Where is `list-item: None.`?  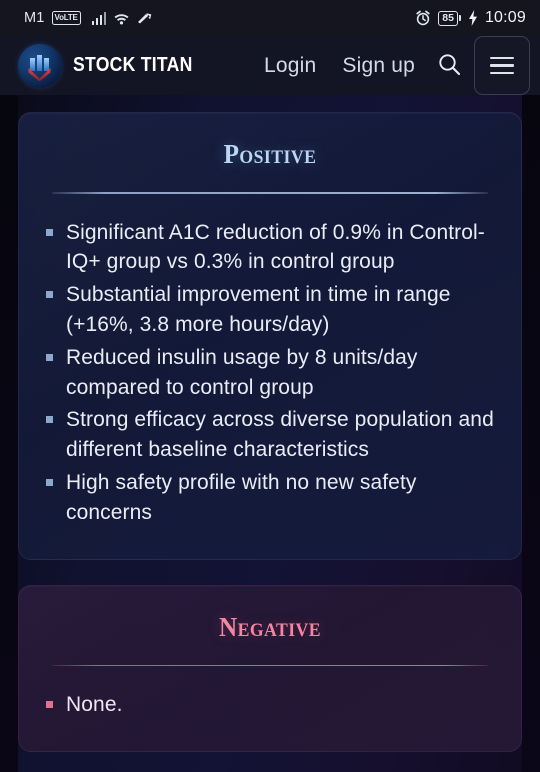 list-item: None. is located at coordinates (270, 705).